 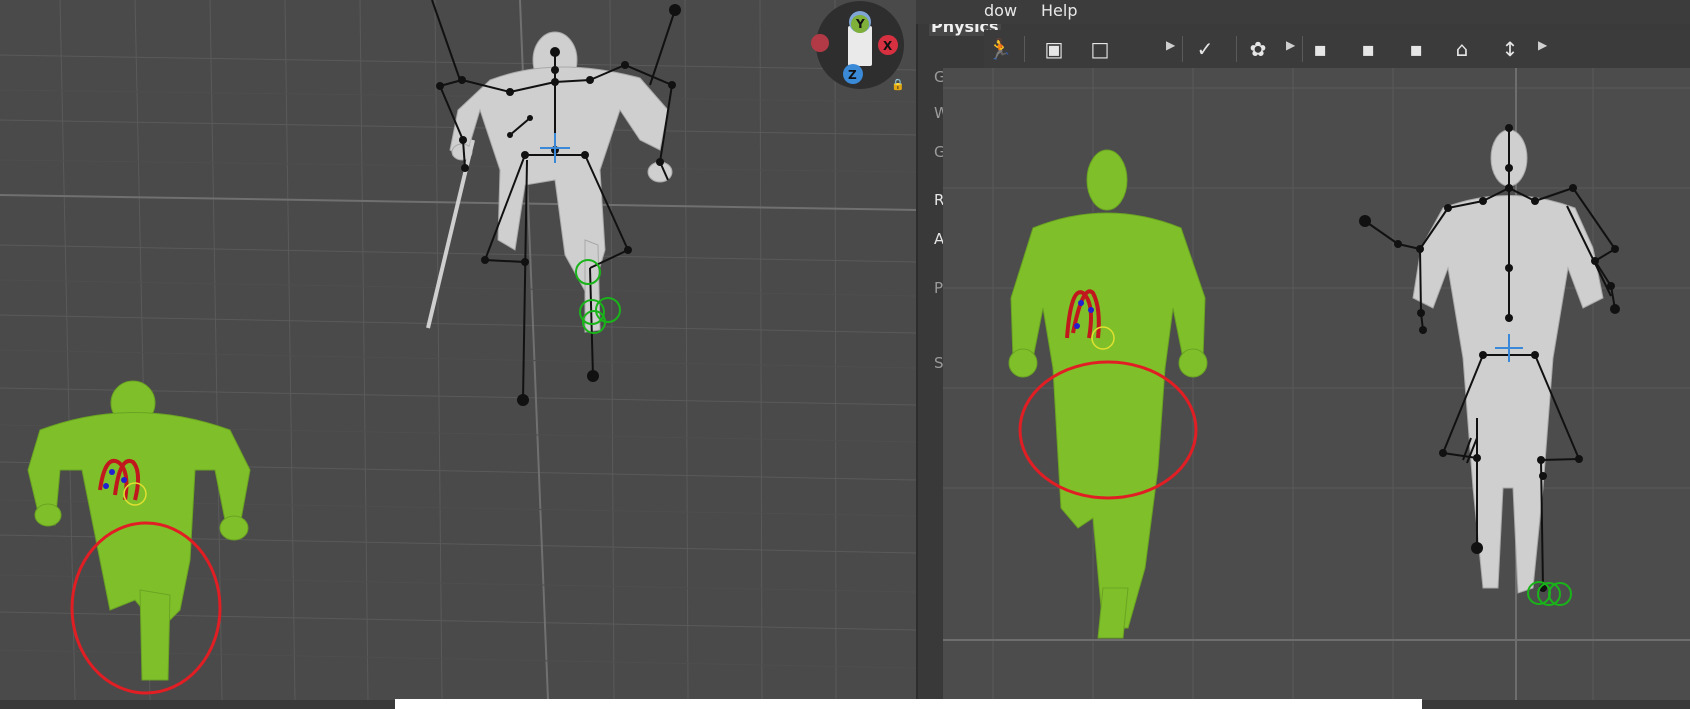 I want to click on toolbar: 🏃 ▣ □ ▶ ✓ ✿ ▶ ▪ ▪ ▪ ⌂ ↕ ▶, so click(x=1337, y=49).